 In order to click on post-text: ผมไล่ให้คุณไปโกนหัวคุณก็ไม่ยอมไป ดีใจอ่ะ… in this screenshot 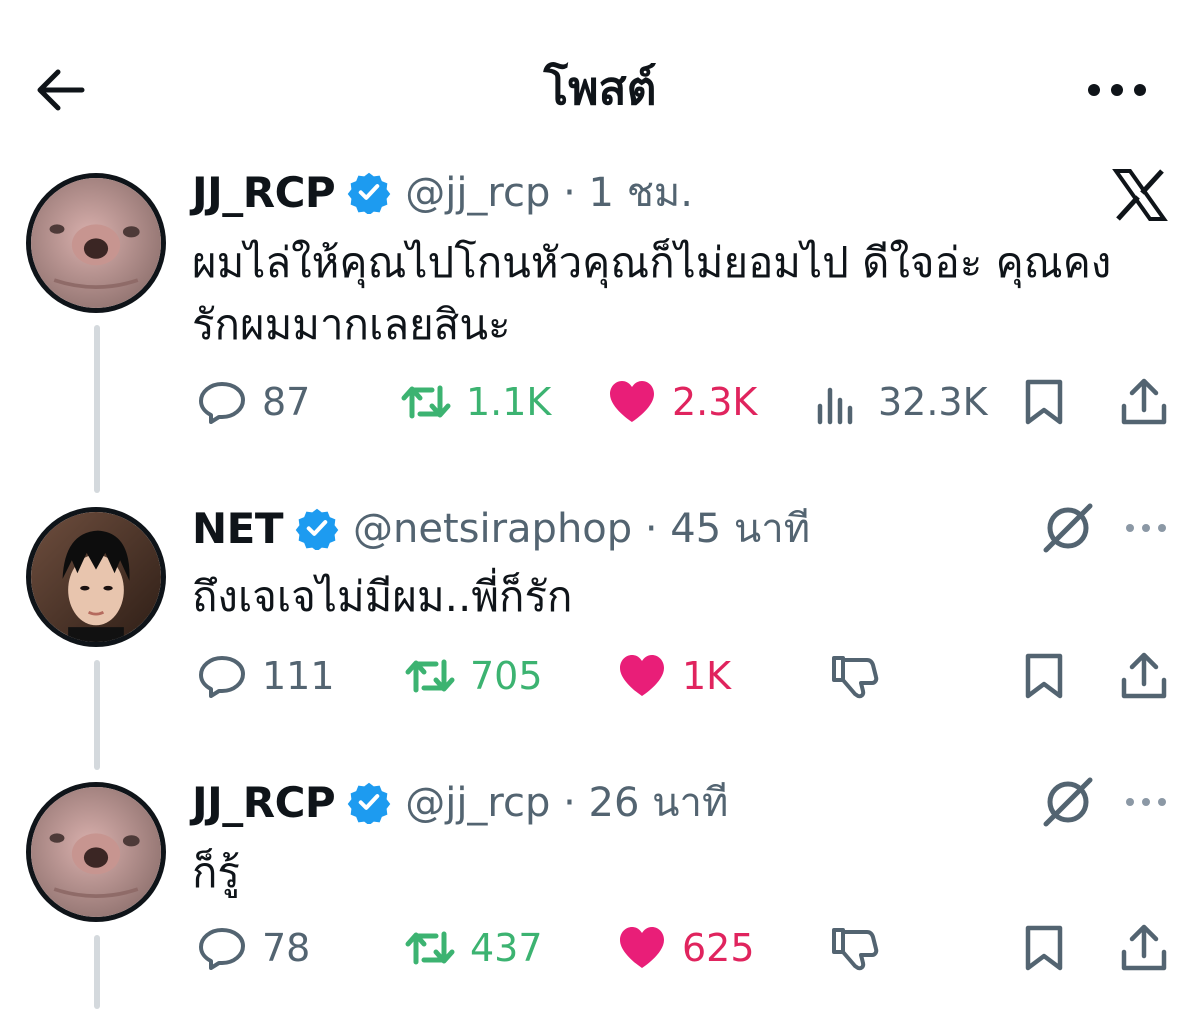, I will do `click(652, 293)`.